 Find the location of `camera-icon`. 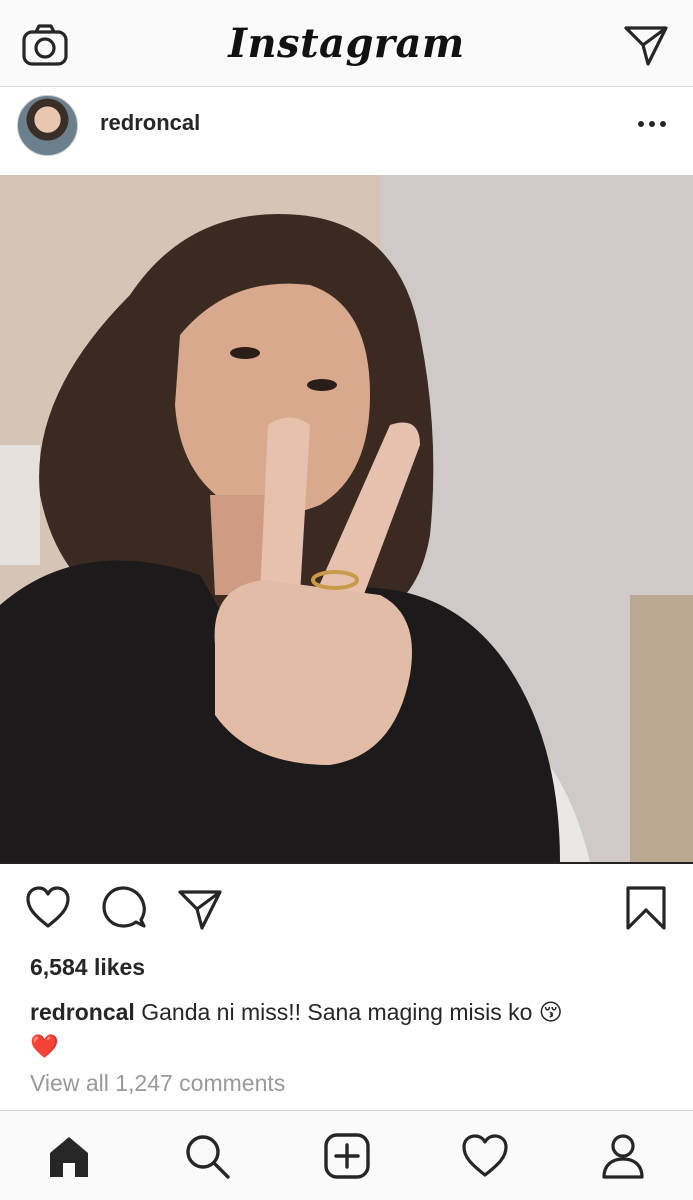

camera-icon is located at coordinates (46, 46).